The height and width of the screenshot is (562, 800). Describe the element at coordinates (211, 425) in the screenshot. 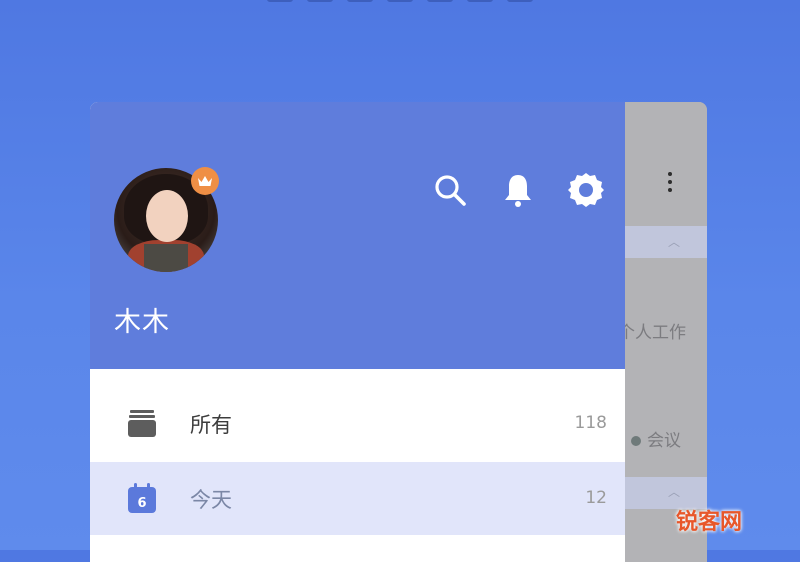

I see `drawer-item-label: 所有` at that location.